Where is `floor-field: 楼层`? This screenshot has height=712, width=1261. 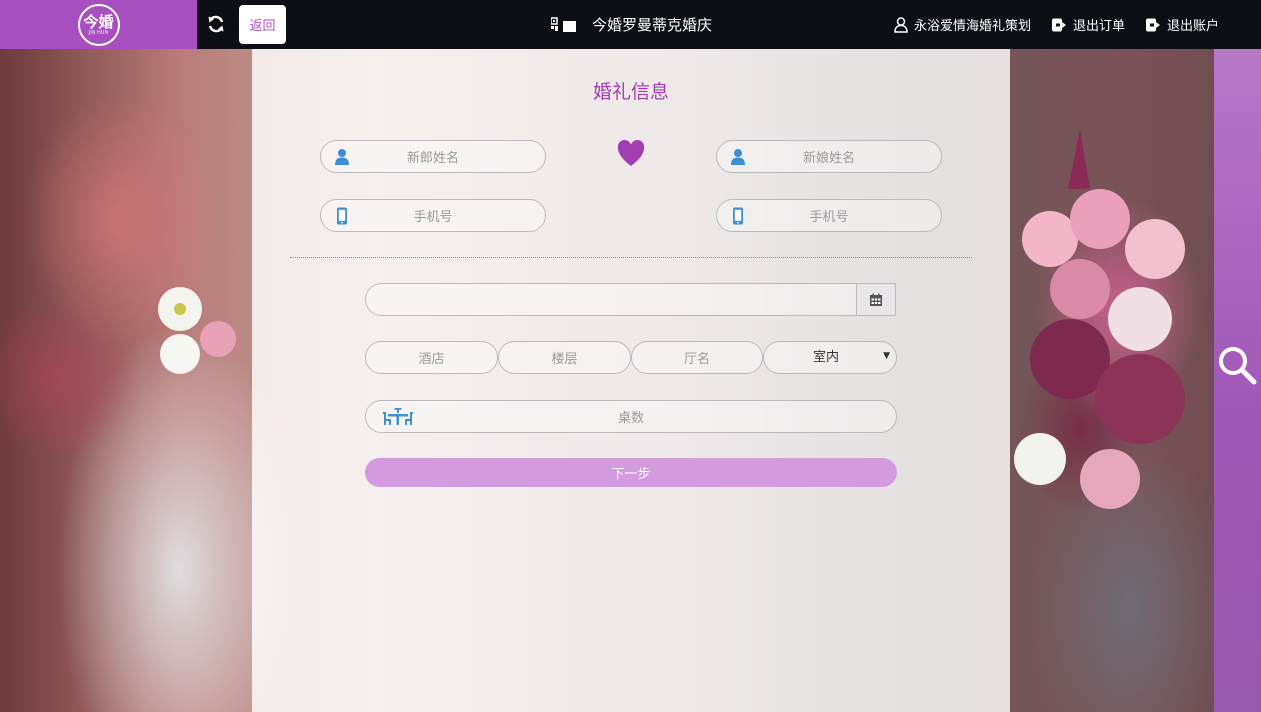 floor-field: 楼层 is located at coordinates (564, 357).